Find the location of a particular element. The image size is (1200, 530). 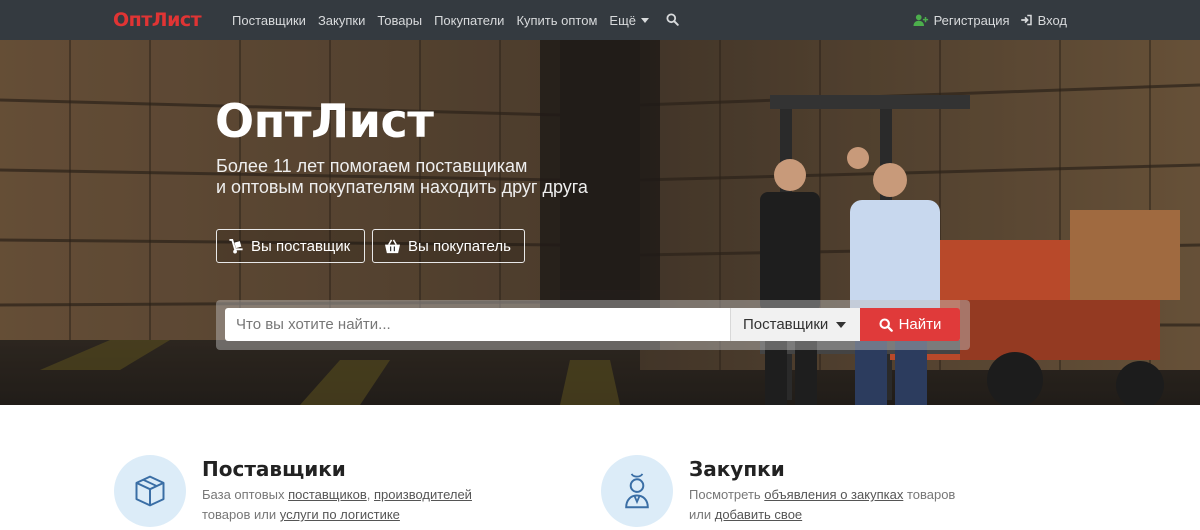

nav-more-label: Ещё is located at coordinates (623, 20).